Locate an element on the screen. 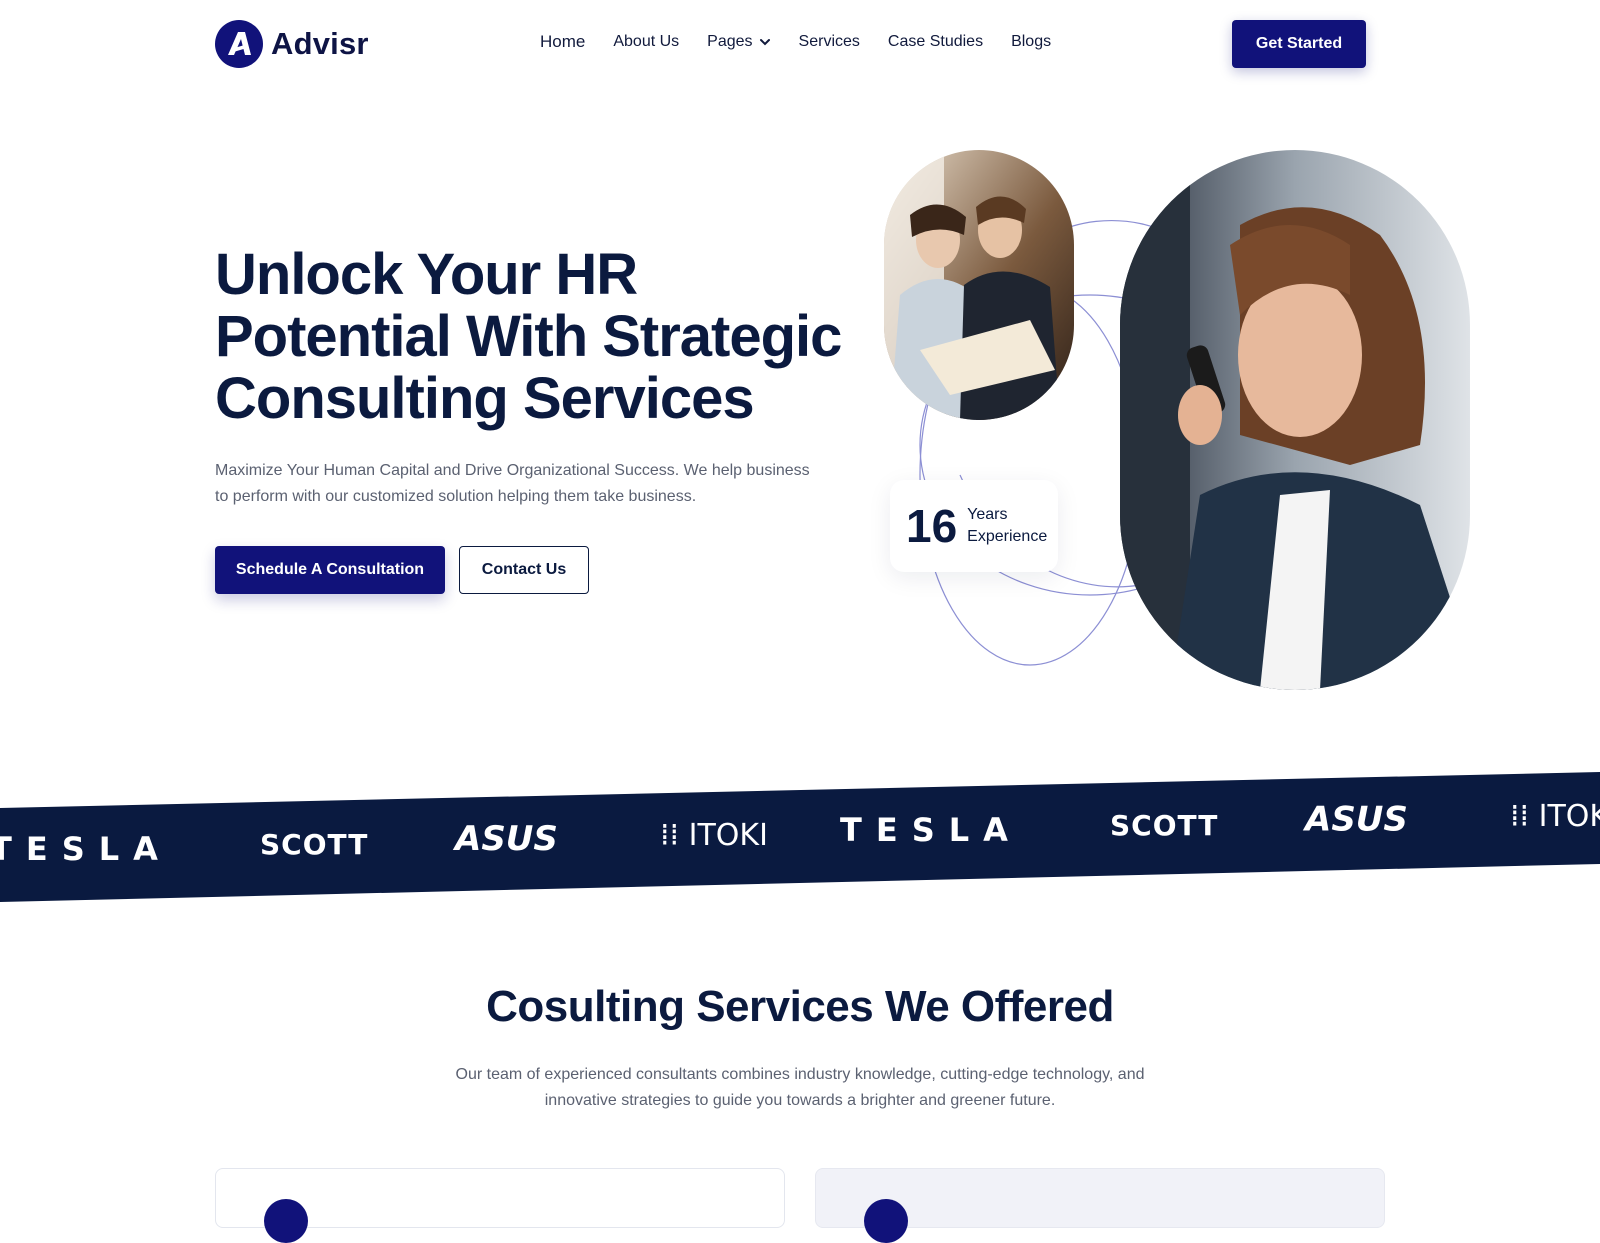 This screenshot has height=1243, width=1600. nav-case-studies: Case Studies is located at coordinates (935, 42).